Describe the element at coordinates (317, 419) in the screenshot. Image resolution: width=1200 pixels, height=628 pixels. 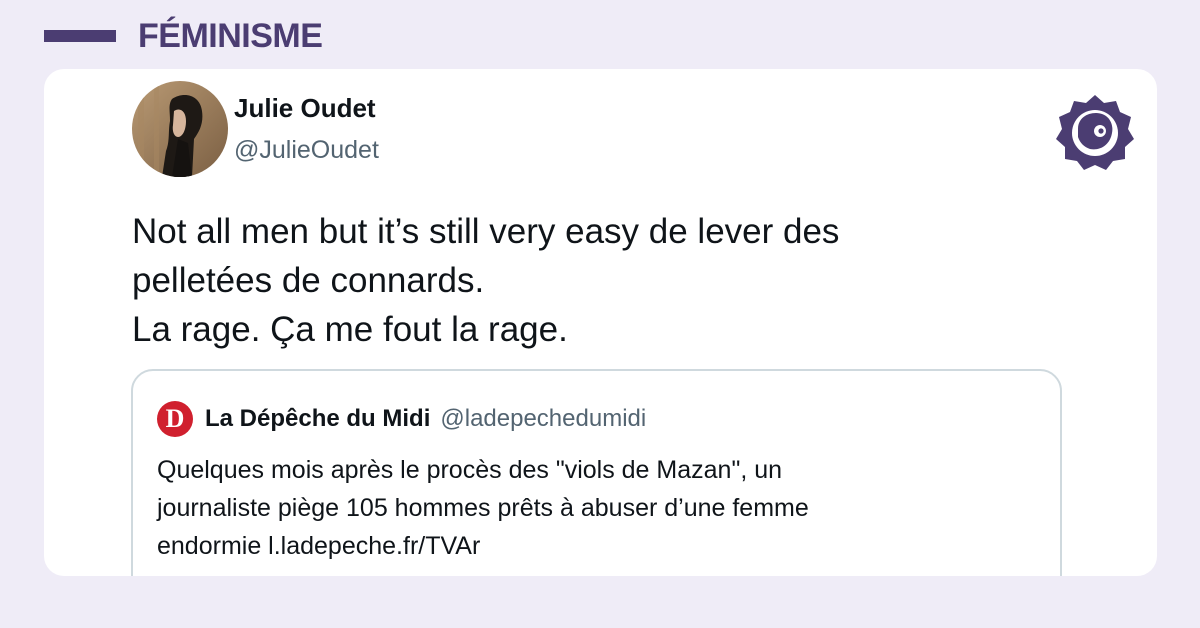
I see `quoted-author-name: La Dépêche du Midi` at that location.